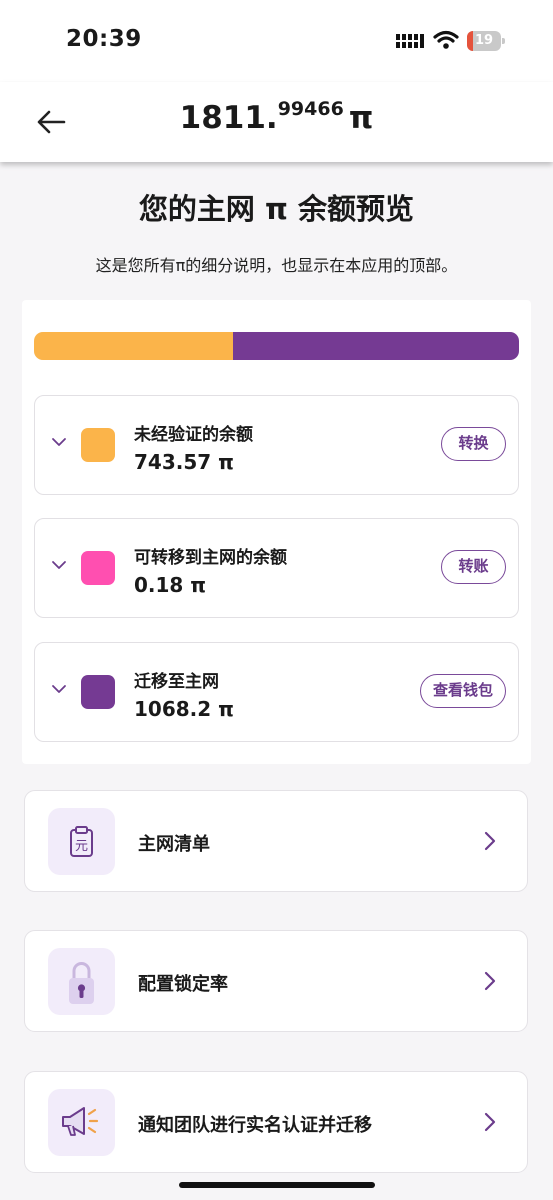 The width and height of the screenshot is (553, 1200). Describe the element at coordinates (98, 692) in the screenshot. I see `migrated-color-swatch` at that location.